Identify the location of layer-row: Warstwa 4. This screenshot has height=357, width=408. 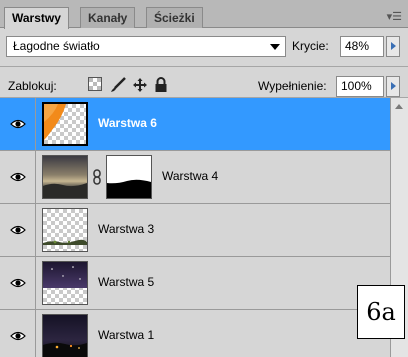
(195, 177).